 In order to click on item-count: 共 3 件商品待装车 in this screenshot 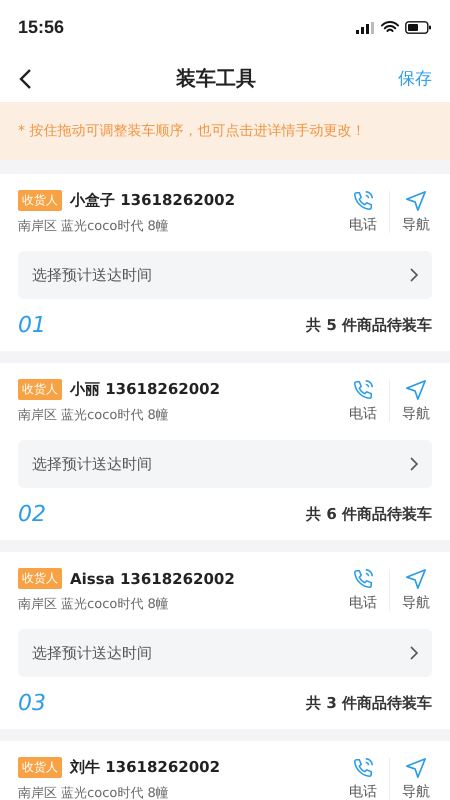, I will do `click(369, 703)`.